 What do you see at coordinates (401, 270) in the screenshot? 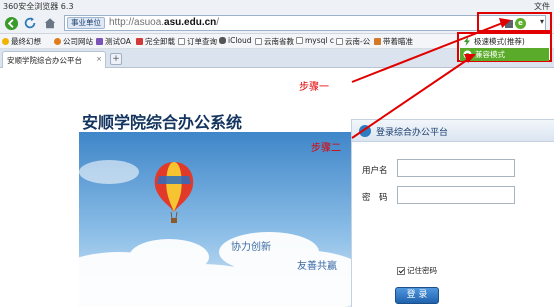
I see `remember-checkbox` at bounding box center [401, 270].